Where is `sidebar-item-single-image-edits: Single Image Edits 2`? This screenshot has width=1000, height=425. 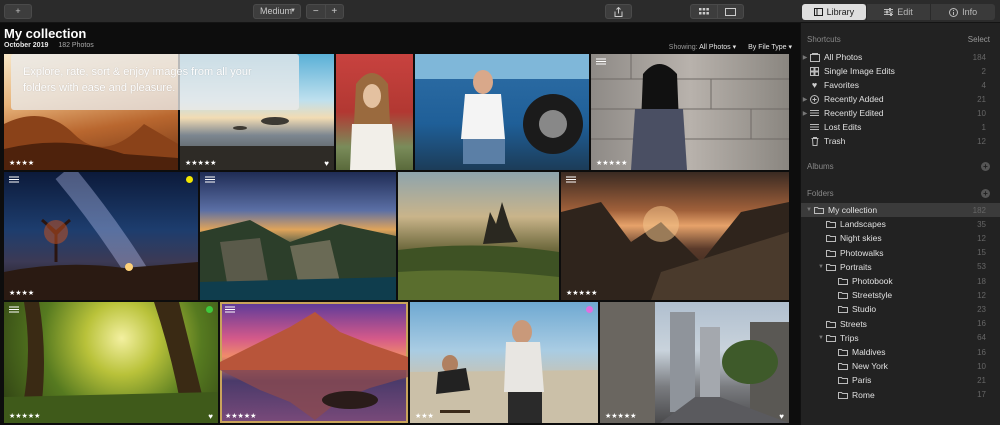 sidebar-item-single-image-edits: Single Image Edits 2 is located at coordinates (900, 71).